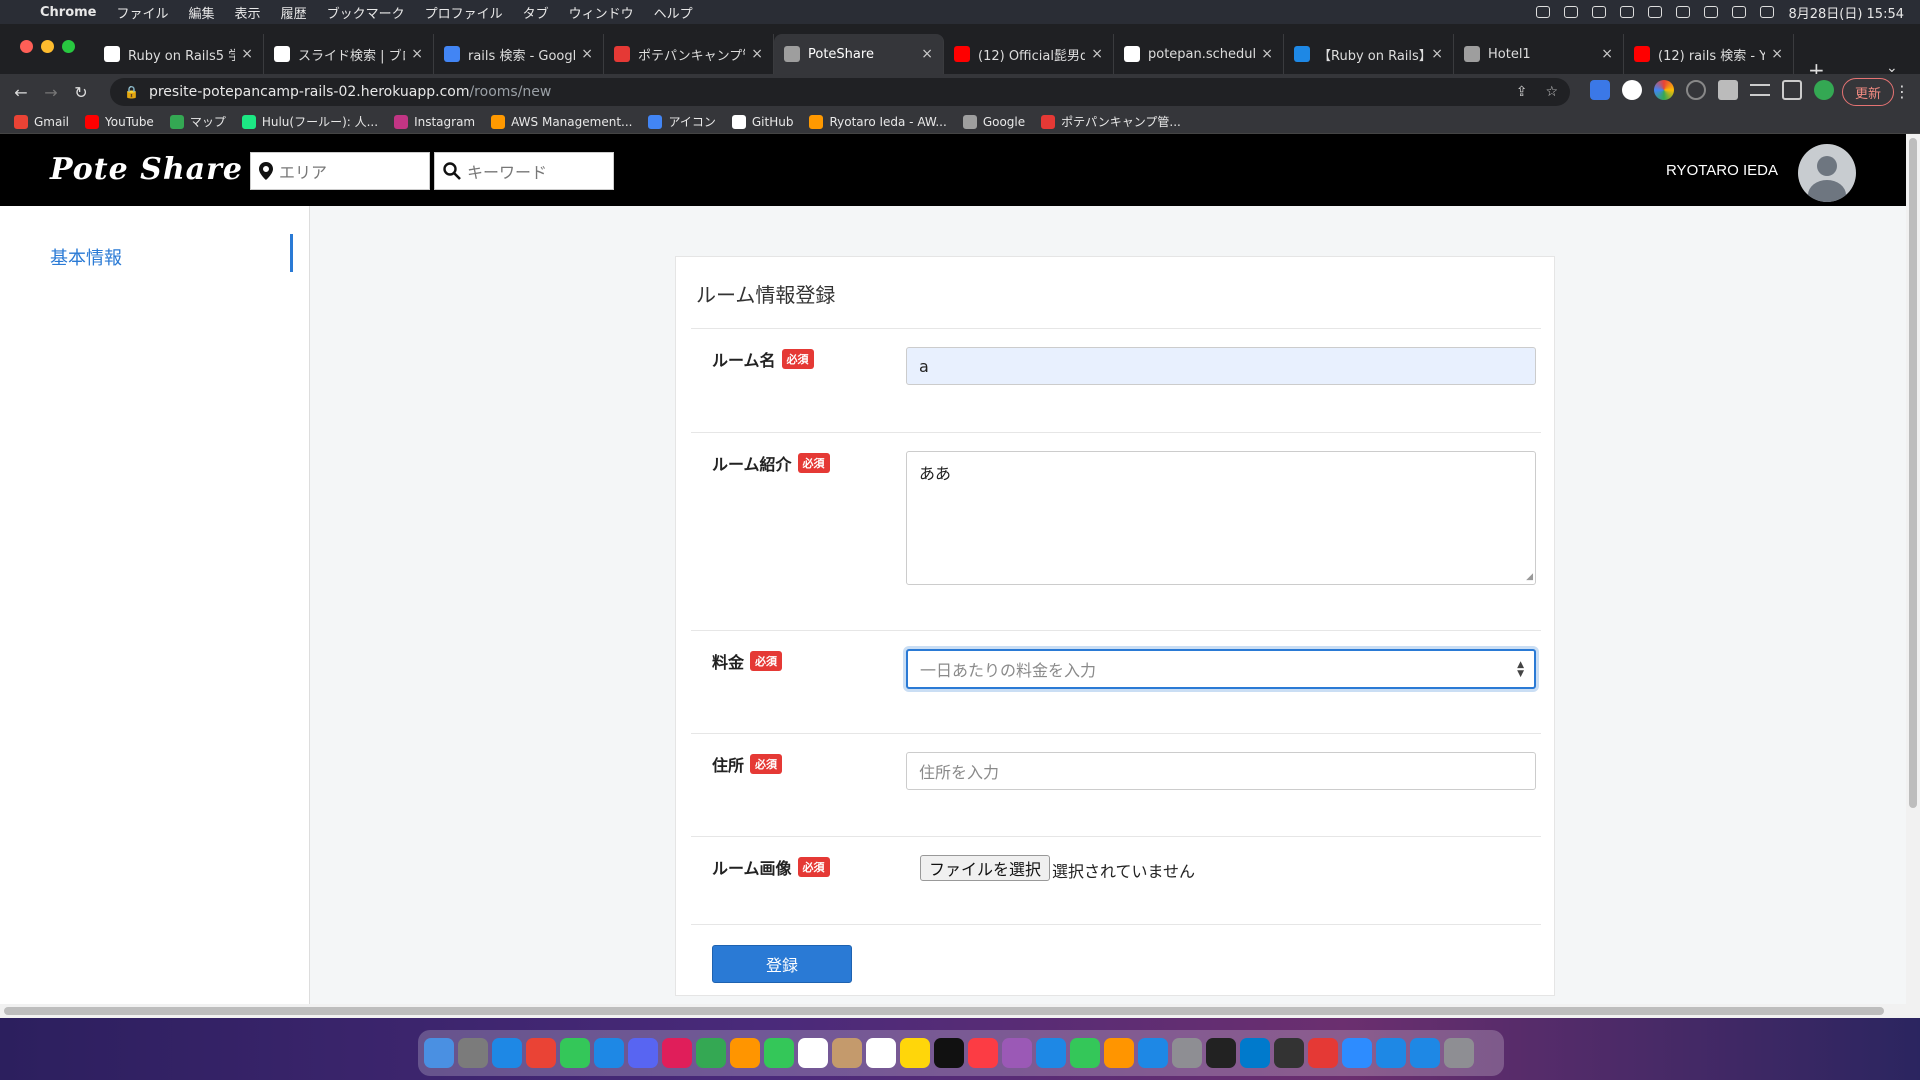 This screenshot has height=1080, width=1920. Describe the element at coordinates (1221, 771) in the screenshot. I see `address-input: 住所を入力` at that location.